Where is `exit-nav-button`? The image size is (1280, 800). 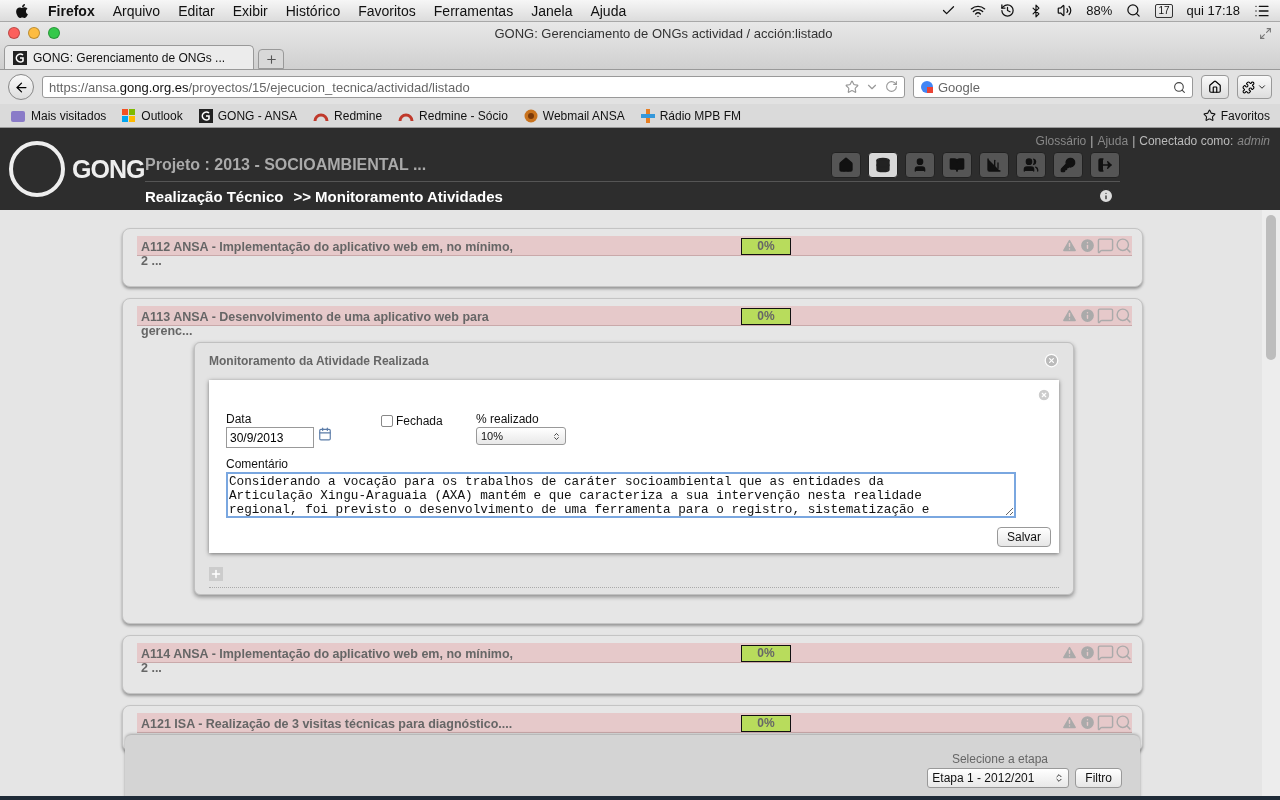 exit-nav-button is located at coordinates (1105, 164).